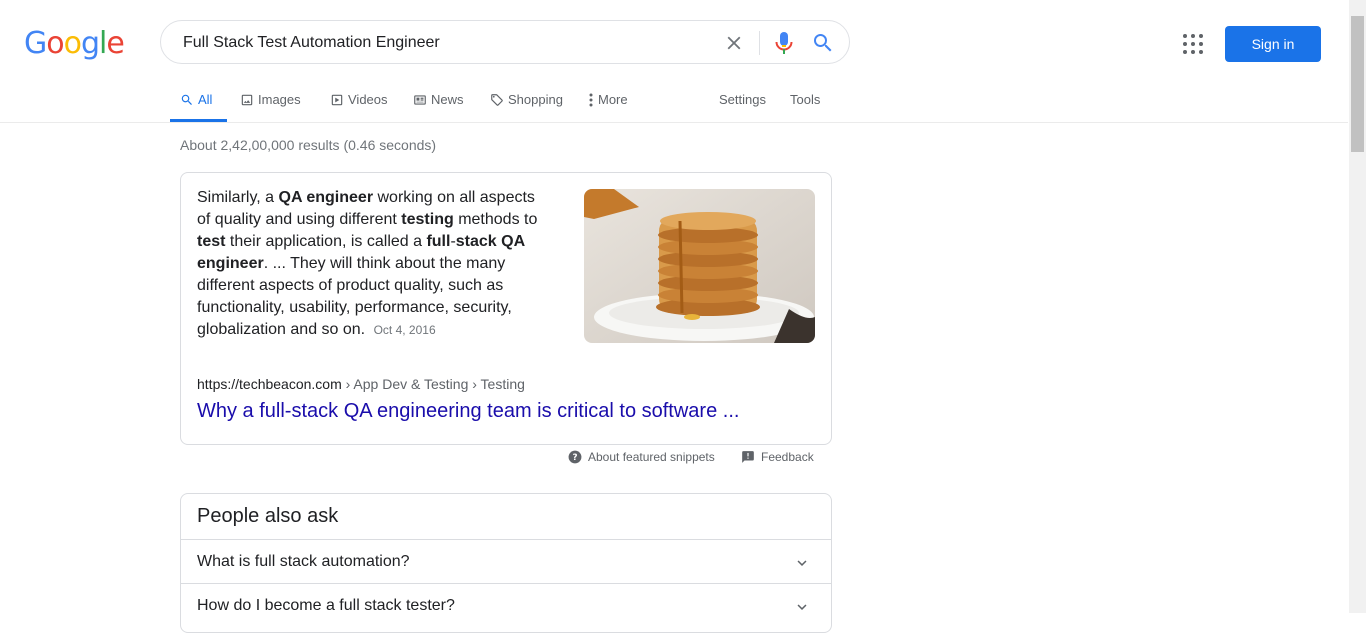 This screenshot has width=1366, height=633. Describe the element at coordinates (326, 241) in the screenshot. I see `snippet-text-part: their application, is called a` at that location.